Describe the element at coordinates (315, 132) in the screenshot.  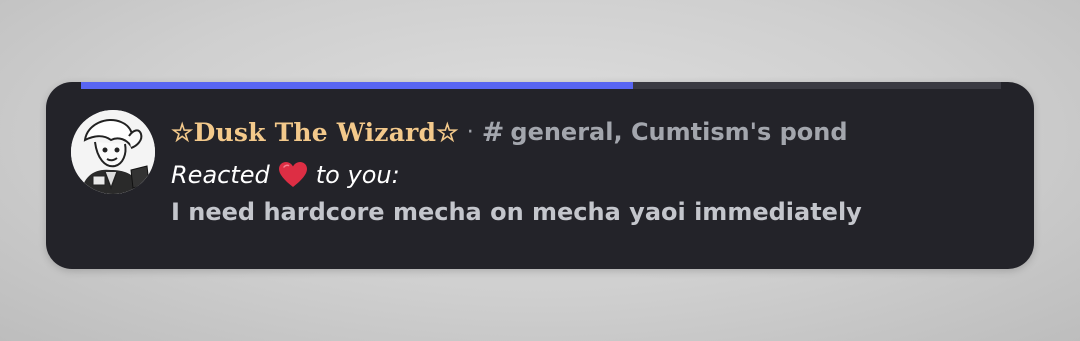
I see `author-name: ☆Dusk The Wizard☆` at that location.